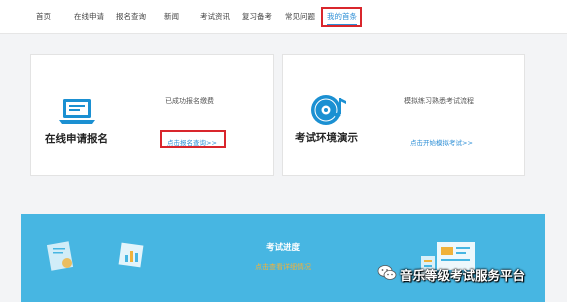 Image resolution: width=567 pixels, height=302 pixels. I want to click on platform-watermark: 音乐等级考试服务平台, so click(463, 273).